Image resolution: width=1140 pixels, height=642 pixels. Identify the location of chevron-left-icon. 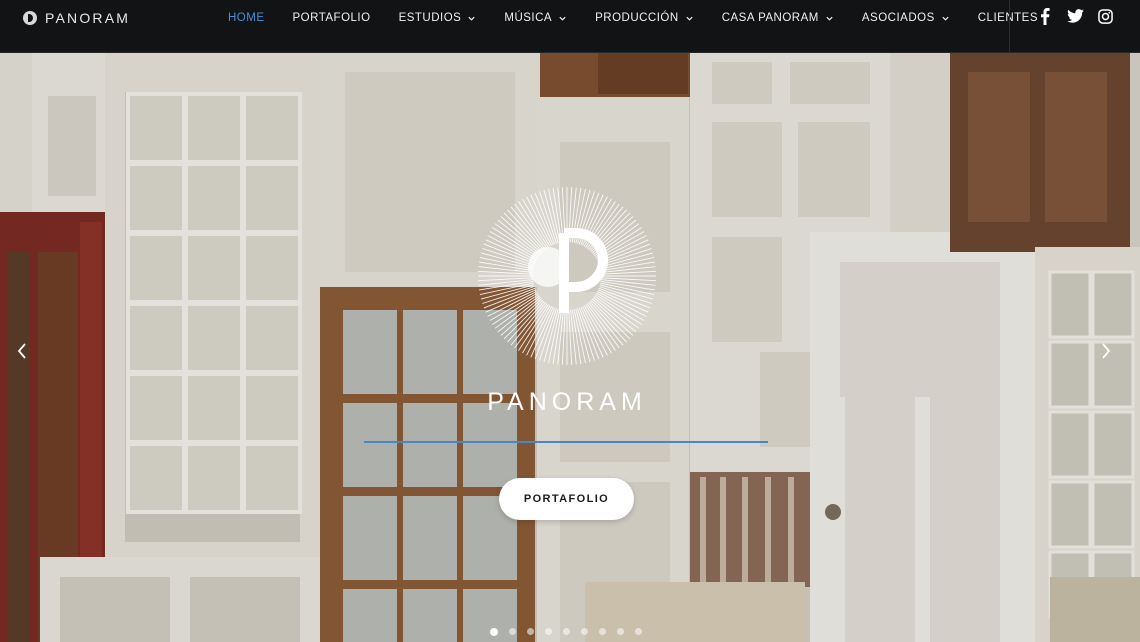
(22, 351).